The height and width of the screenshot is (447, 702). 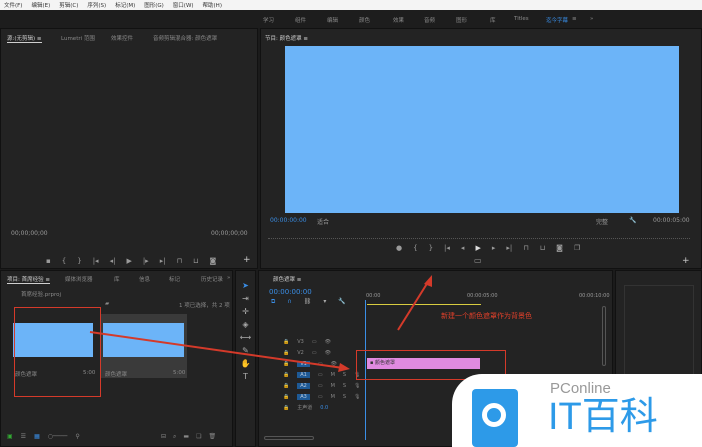 I want to click on logo-brand: PConline, so click(x=580, y=388).